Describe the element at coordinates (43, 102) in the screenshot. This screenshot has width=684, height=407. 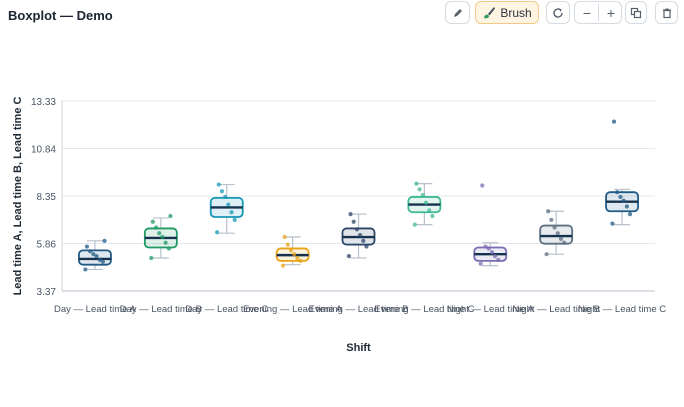
I see `y-tick-label: 13.33` at that location.